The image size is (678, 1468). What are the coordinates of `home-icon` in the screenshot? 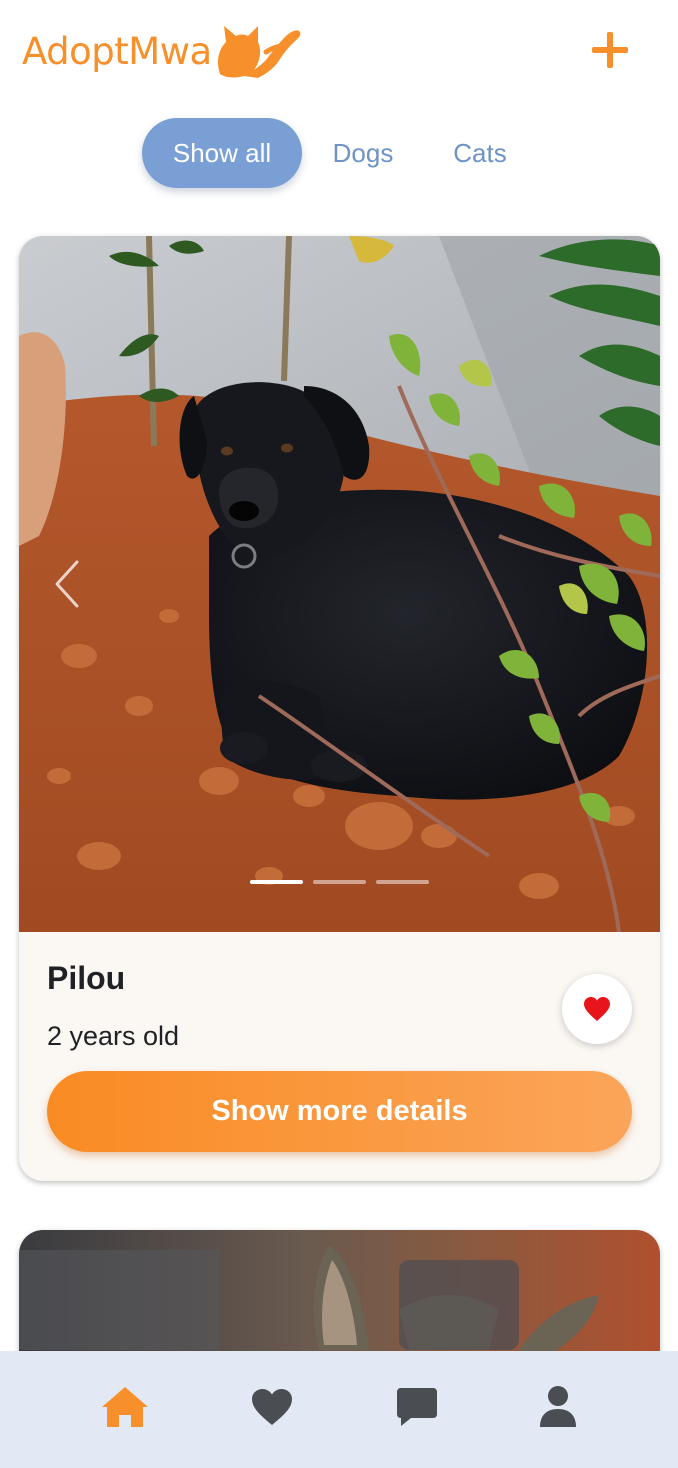 It's located at (125, 1407).